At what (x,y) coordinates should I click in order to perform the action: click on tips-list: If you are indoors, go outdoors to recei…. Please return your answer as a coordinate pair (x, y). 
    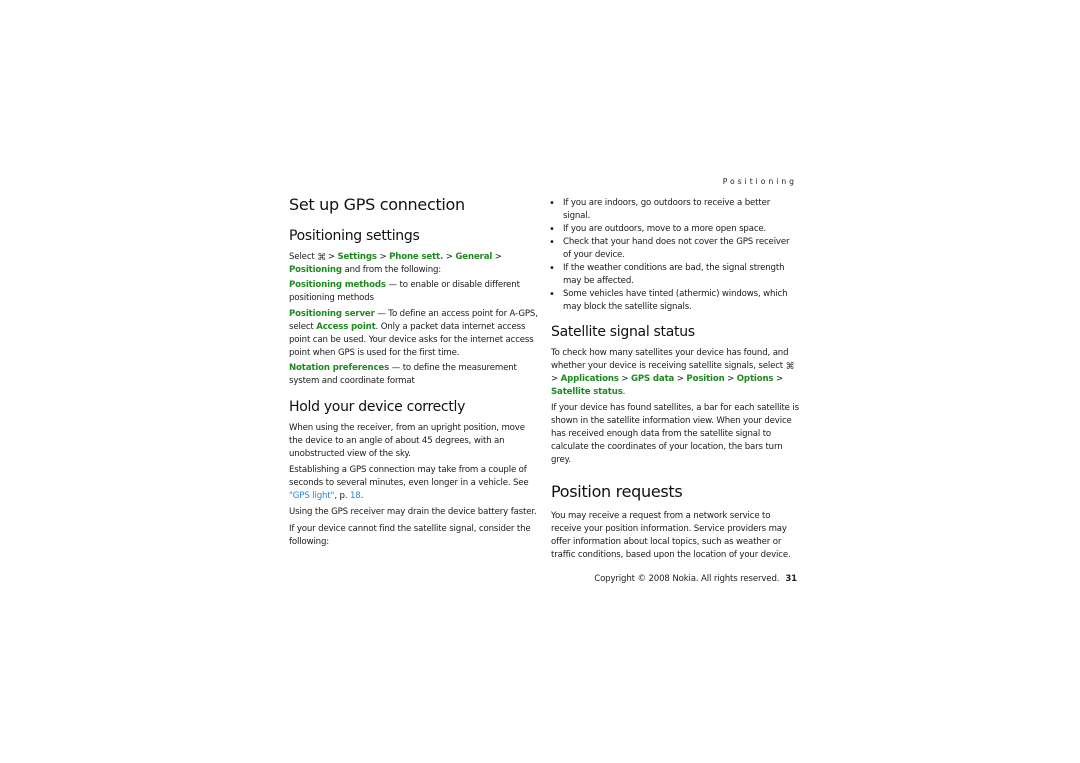
    Looking at the image, I should click on (674, 255).